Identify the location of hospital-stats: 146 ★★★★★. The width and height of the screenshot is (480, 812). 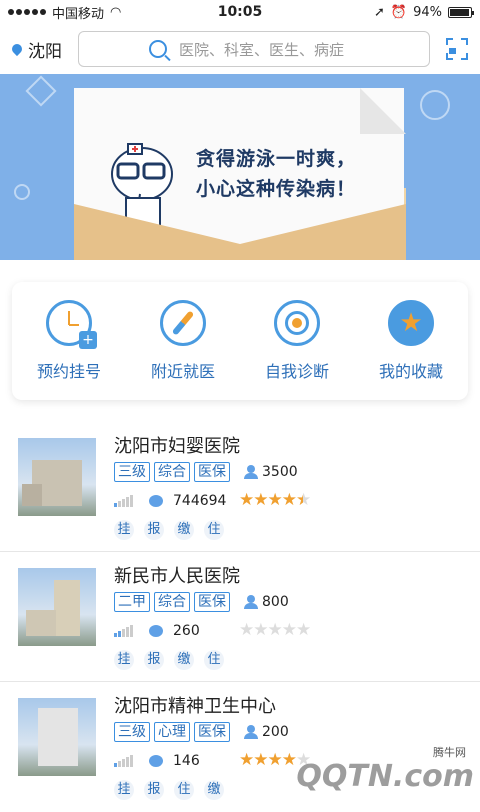
(212, 760).